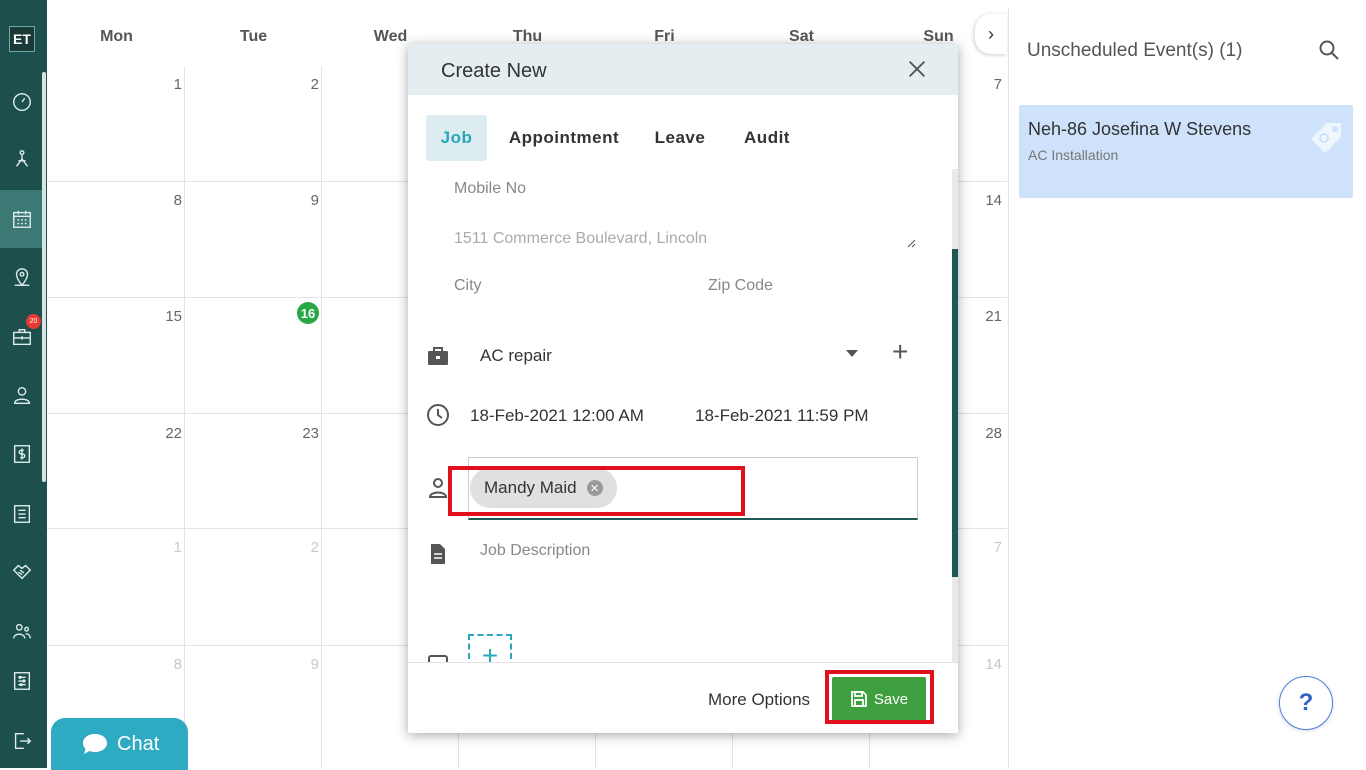 The image size is (1366, 770). What do you see at coordinates (1326, 138) in the screenshot?
I see `tag-icon` at bounding box center [1326, 138].